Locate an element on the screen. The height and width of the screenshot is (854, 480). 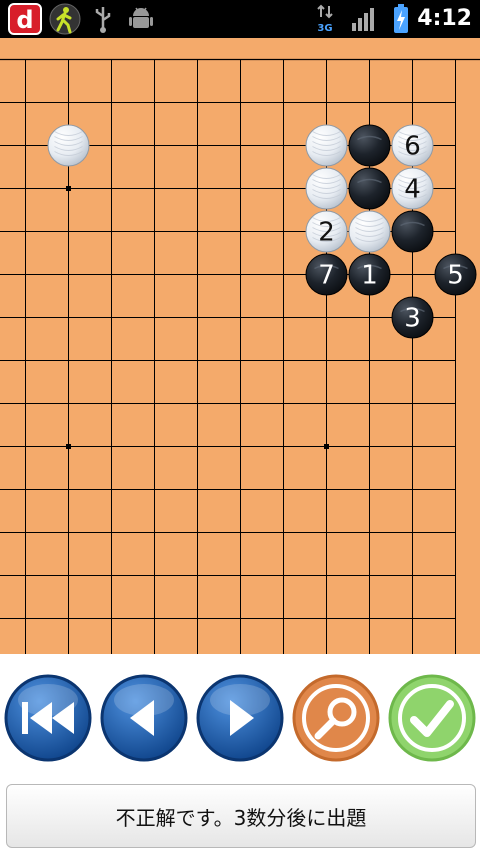
data-arrows-icon: 3G is located at coordinates (325, 19).